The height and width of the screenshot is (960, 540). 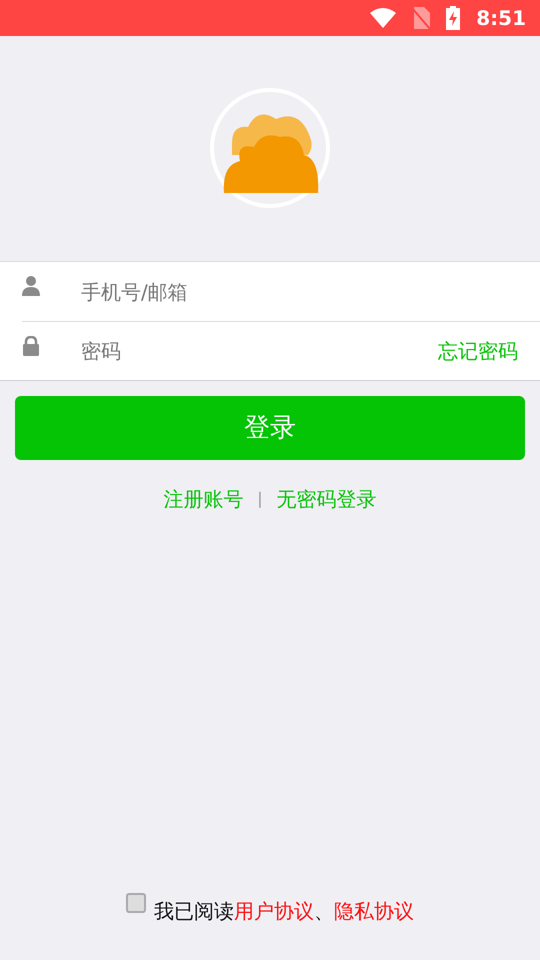 What do you see at coordinates (501, 18) in the screenshot?
I see `clock-time: 8:51` at bounding box center [501, 18].